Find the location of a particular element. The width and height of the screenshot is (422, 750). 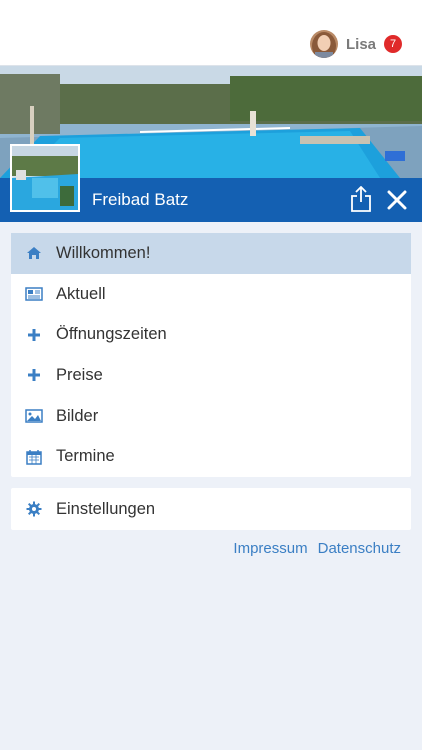

share-button is located at coordinates (361, 199).